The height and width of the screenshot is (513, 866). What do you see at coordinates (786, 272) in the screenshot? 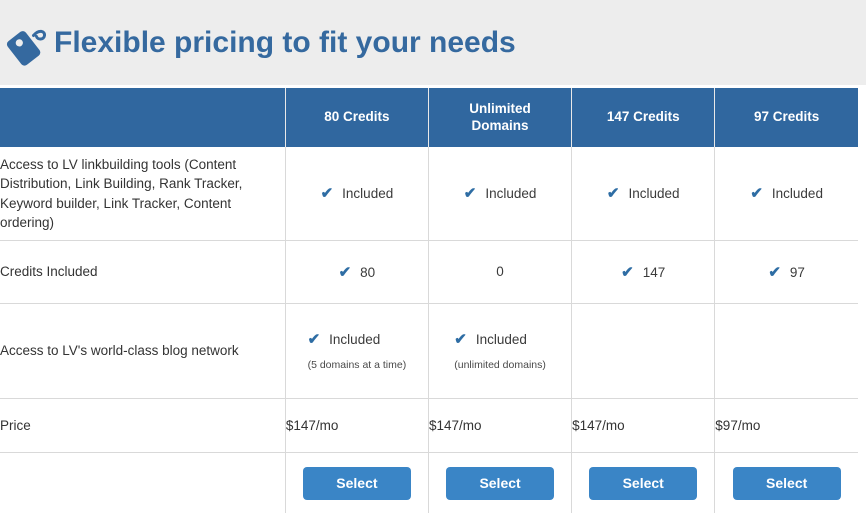
I see `cell-credits-plan-4: ✔ 97` at bounding box center [786, 272].